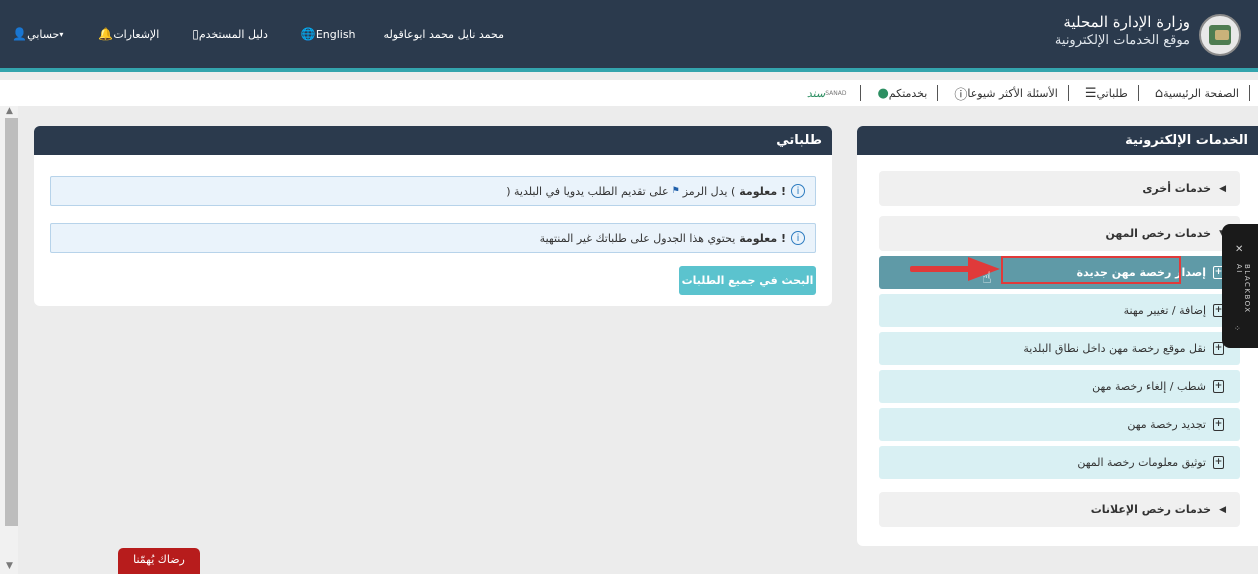 The image size is (1258, 574). What do you see at coordinates (1249, 93) in the screenshot?
I see `divider` at bounding box center [1249, 93].